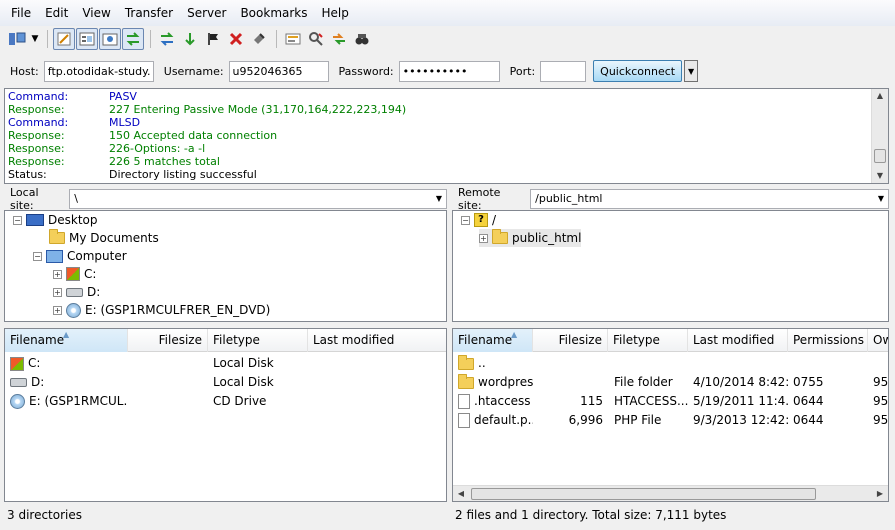  I want to click on scroll-down-icon: ▼, so click(880, 176).